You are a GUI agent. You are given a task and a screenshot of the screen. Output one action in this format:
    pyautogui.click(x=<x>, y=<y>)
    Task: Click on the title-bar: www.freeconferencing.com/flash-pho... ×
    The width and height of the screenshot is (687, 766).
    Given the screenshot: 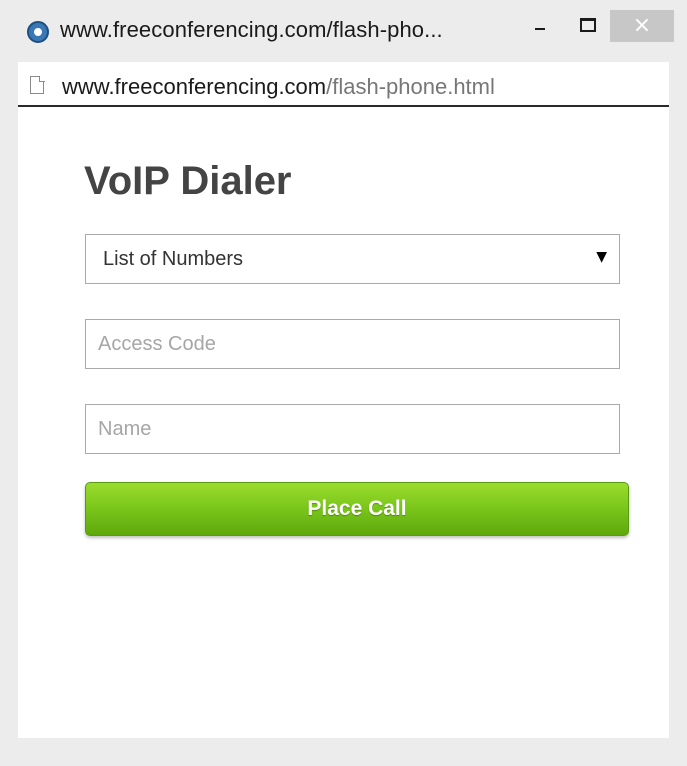 What is the action you would take?
    pyautogui.click(x=343, y=23)
    